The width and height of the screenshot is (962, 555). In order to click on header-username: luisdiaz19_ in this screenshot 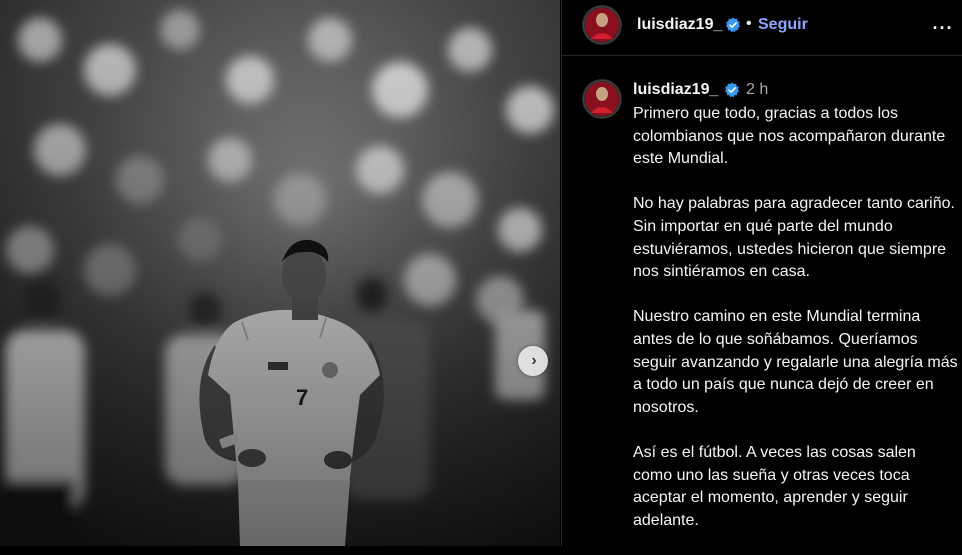, I will do `click(679, 25)`.